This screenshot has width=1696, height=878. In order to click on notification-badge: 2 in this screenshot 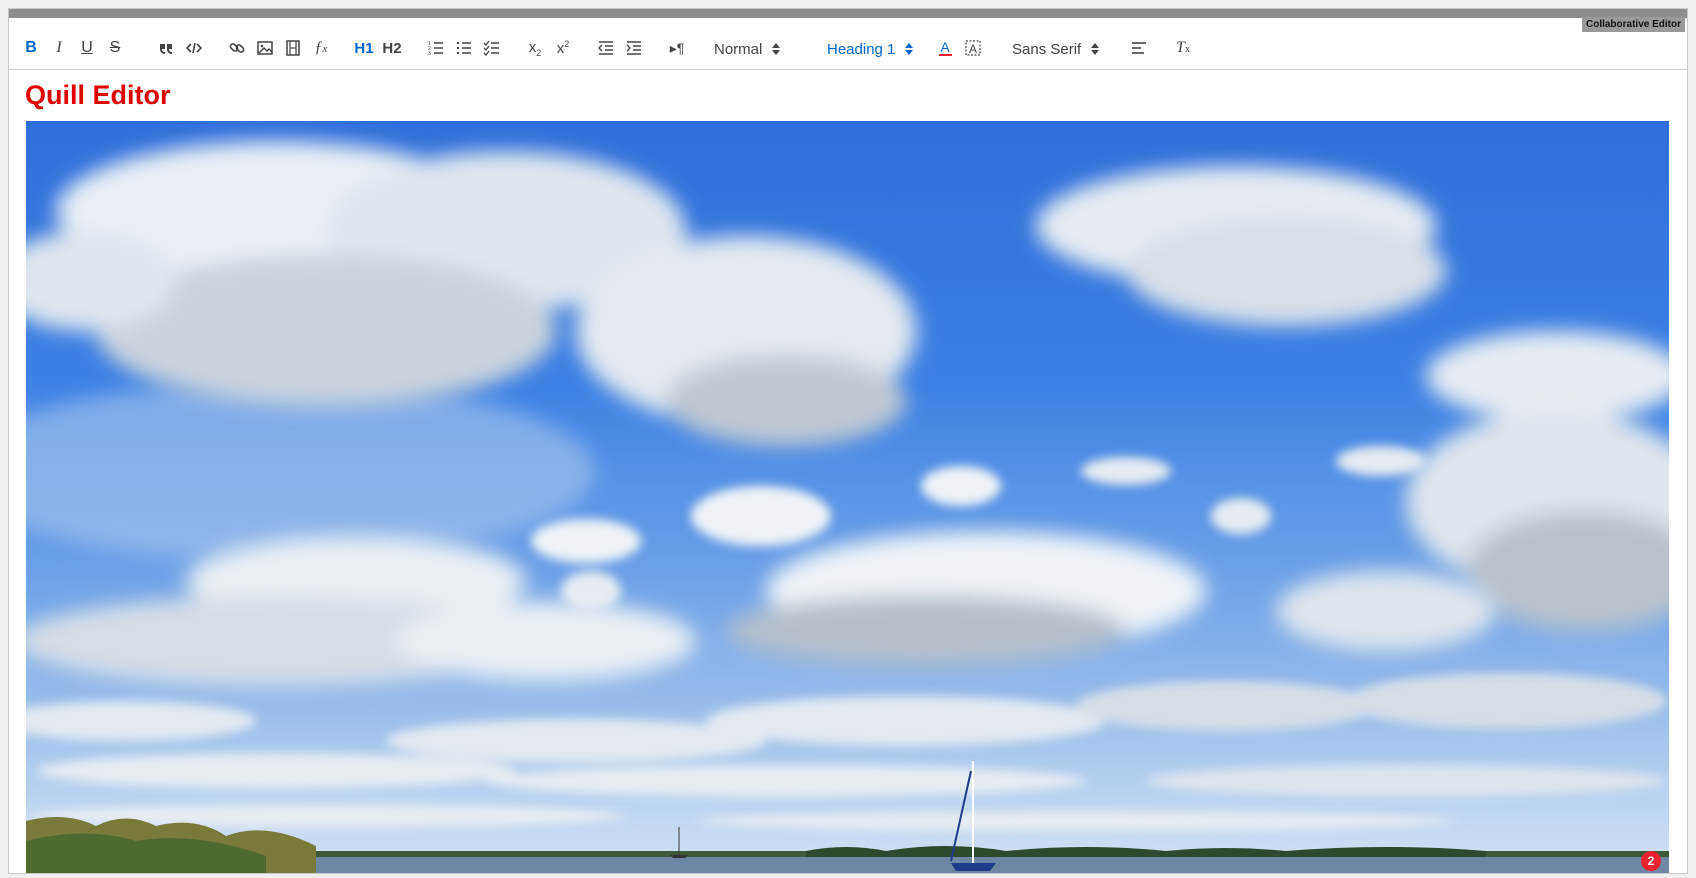, I will do `click(1651, 861)`.